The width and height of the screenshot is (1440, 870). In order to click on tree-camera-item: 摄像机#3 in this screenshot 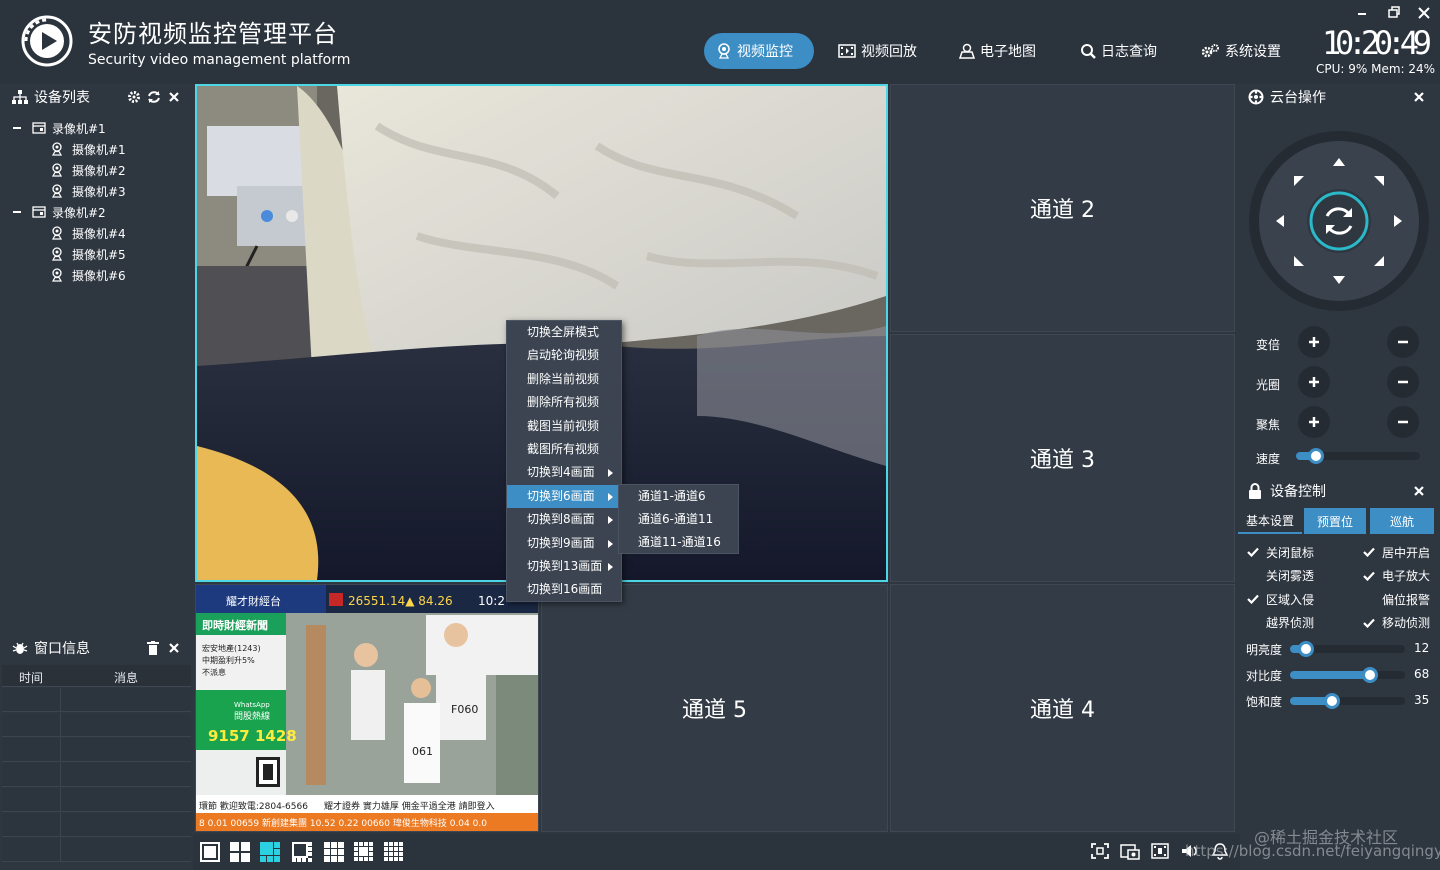, I will do `click(88, 191)`.